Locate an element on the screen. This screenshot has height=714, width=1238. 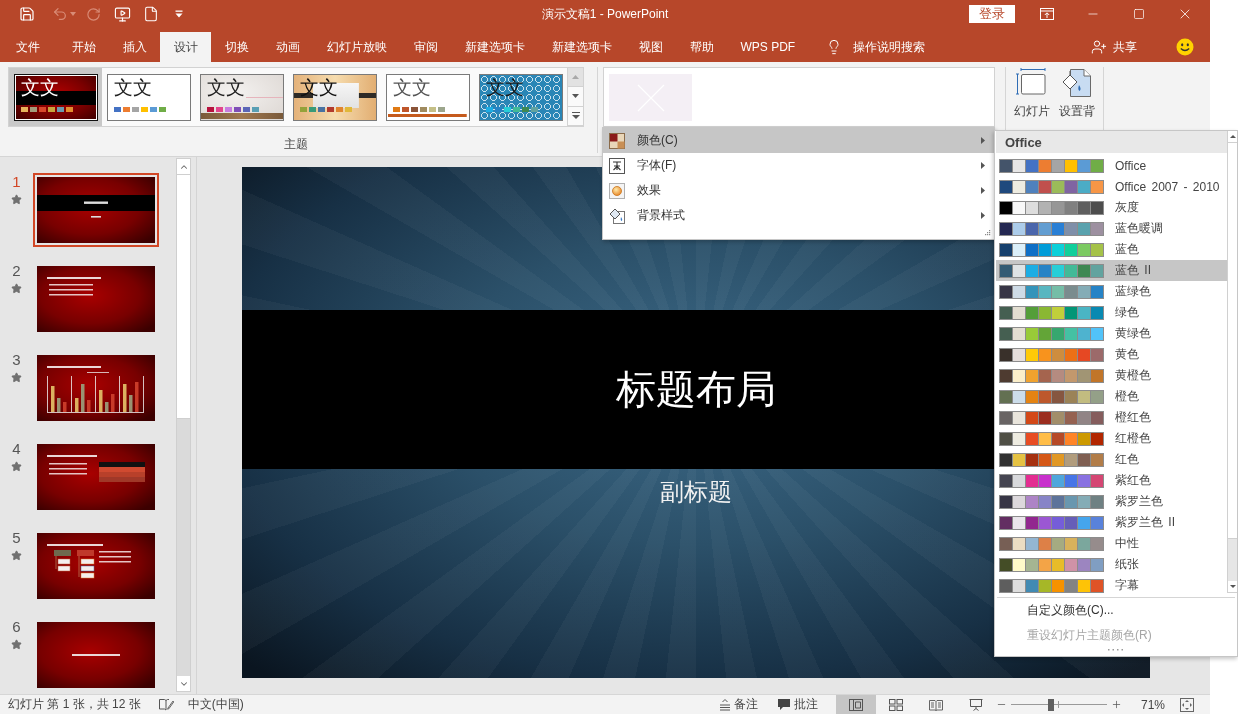
zoom-slider-thumb is located at coordinates (1051, 704).